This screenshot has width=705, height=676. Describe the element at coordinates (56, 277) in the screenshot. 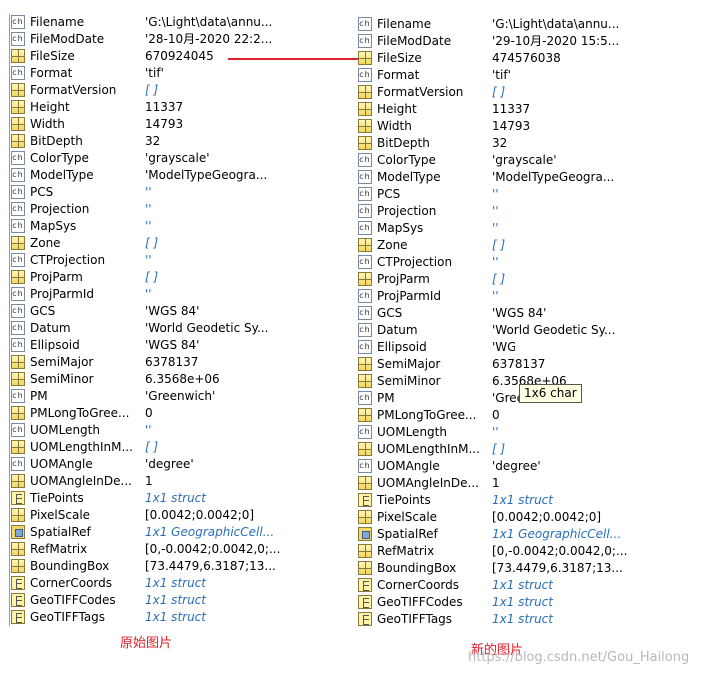

I see `field-name: ProjParm` at that location.